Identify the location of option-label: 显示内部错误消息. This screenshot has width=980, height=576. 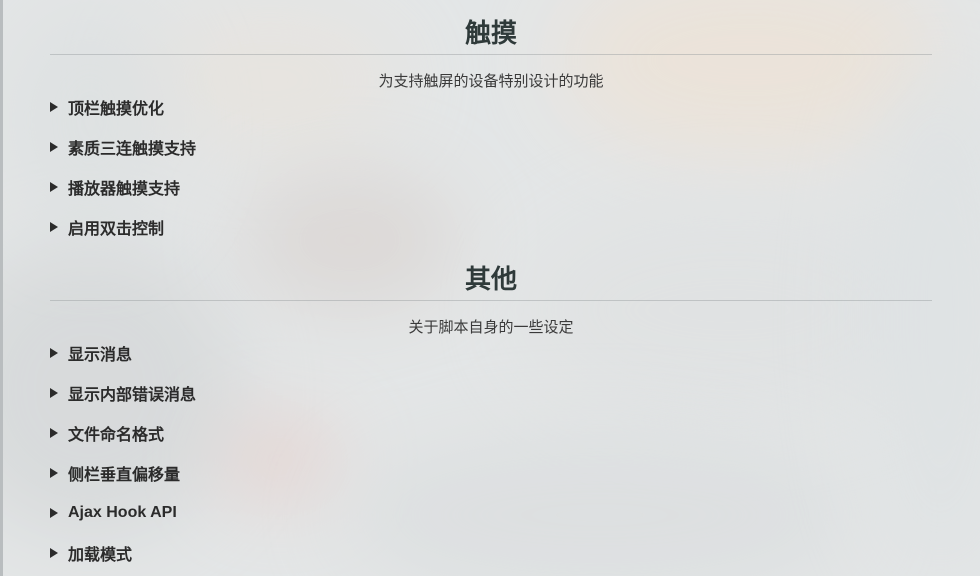
(132, 395).